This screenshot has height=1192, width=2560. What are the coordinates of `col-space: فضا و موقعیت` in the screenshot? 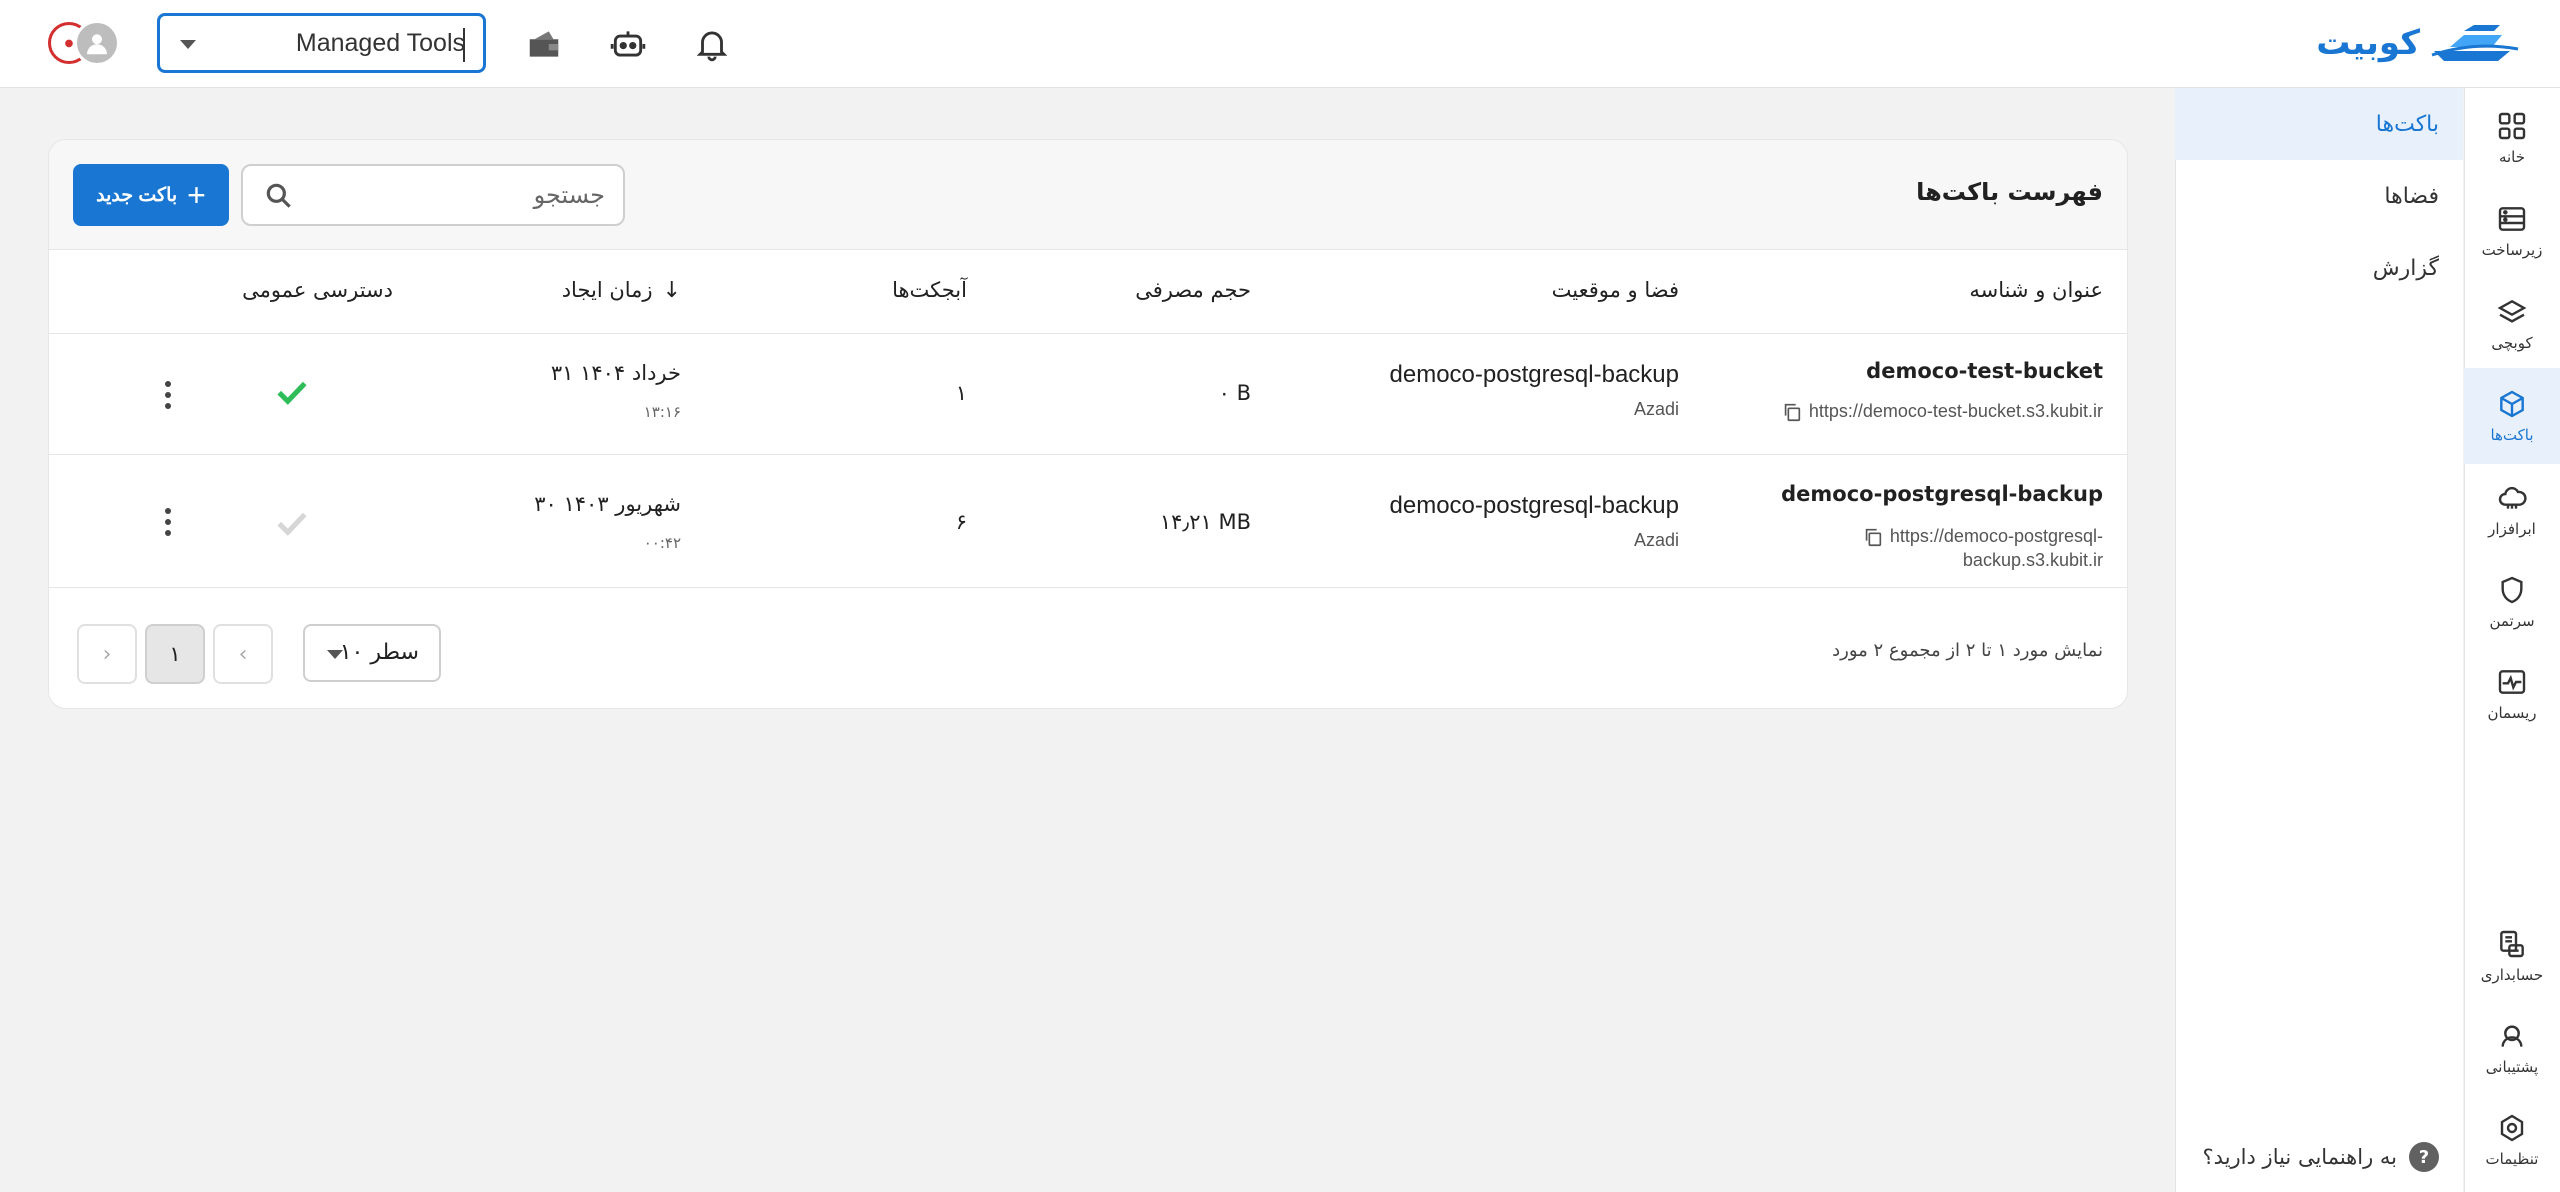 It's located at (1615, 290).